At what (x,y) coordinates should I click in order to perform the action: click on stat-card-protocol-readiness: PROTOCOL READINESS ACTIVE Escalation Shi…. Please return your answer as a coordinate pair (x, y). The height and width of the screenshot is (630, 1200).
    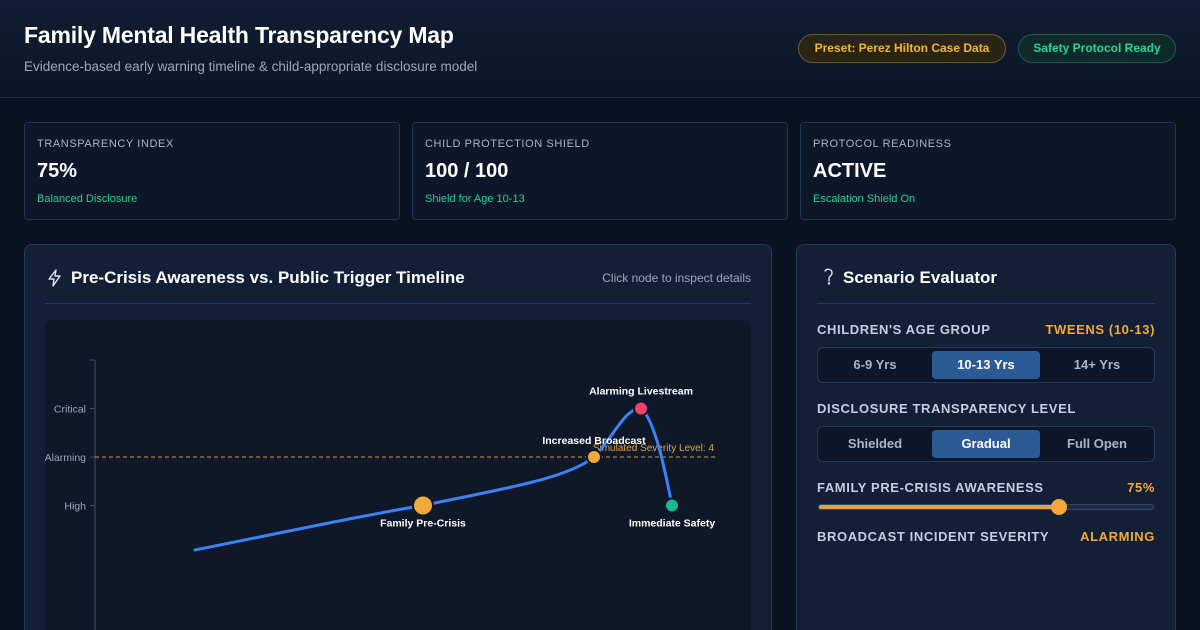
    Looking at the image, I should click on (988, 171).